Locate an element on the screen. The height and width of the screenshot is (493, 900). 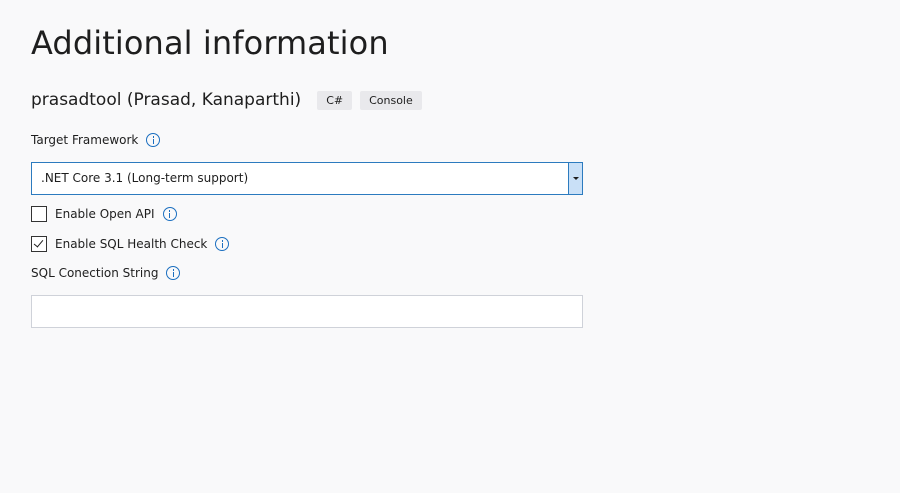
enable-sql-health-check-label: Enable SQL Health Check is located at coordinates (131, 244).